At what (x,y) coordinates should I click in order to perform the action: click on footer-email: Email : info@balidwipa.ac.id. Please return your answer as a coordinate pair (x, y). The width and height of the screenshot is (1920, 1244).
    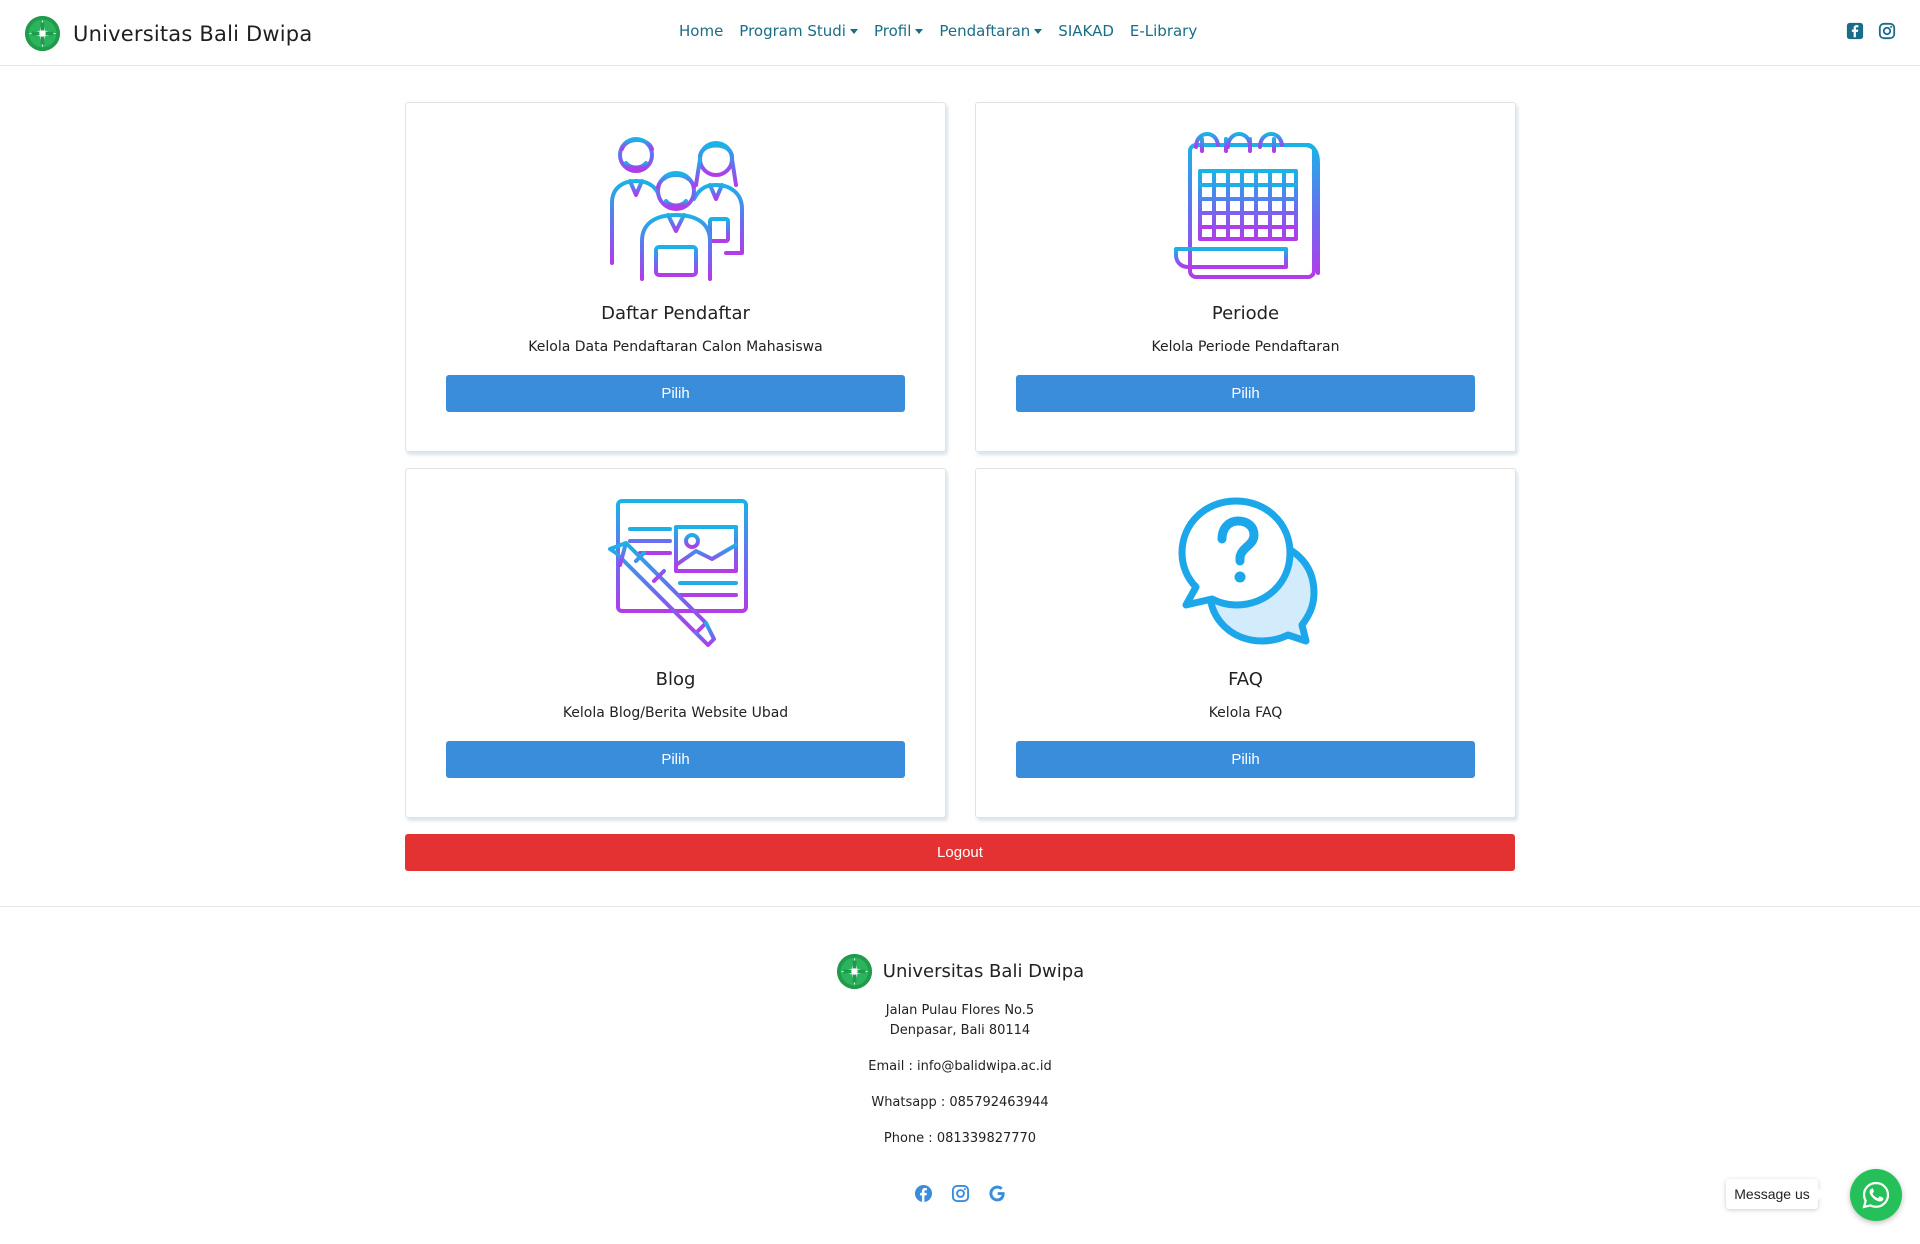
    Looking at the image, I should click on (960, 1066).